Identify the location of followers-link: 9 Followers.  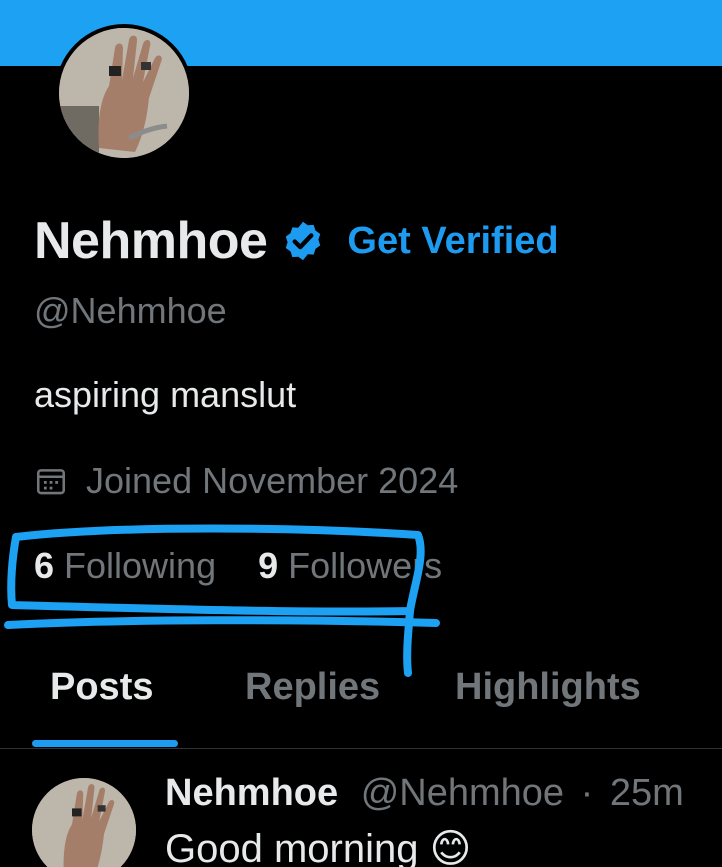
(350, 566).